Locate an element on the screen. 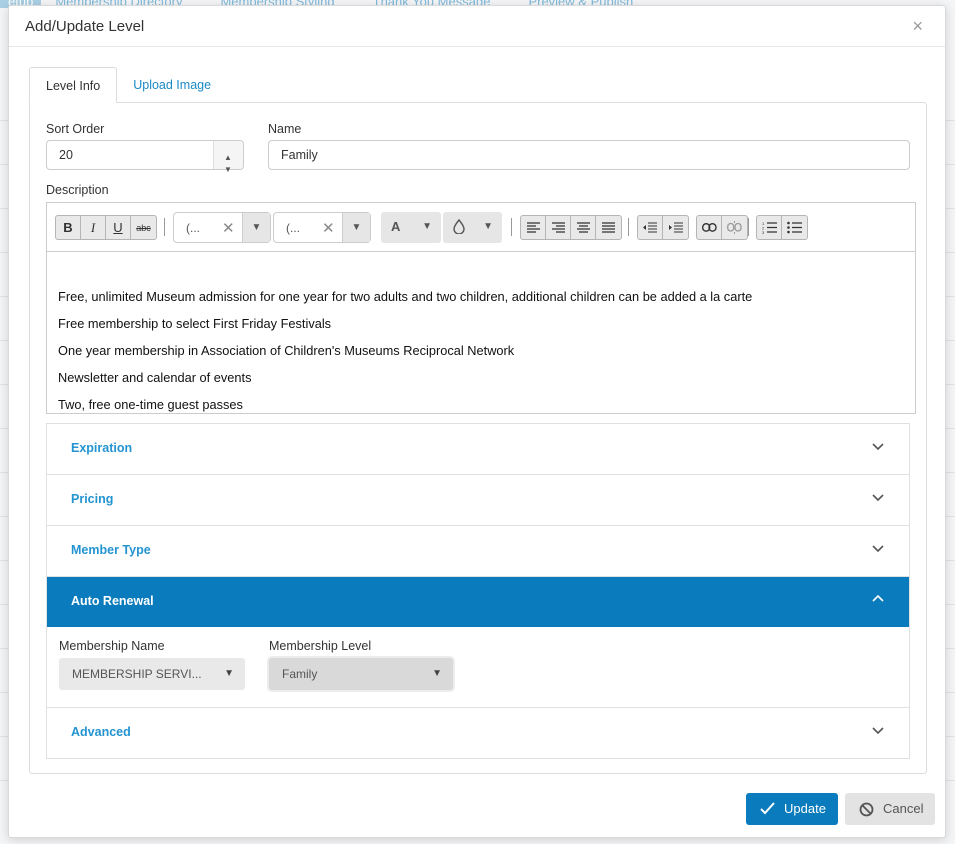 This screenshot has height=844, width=955. ban-icon is located at coordinates (866, 809).